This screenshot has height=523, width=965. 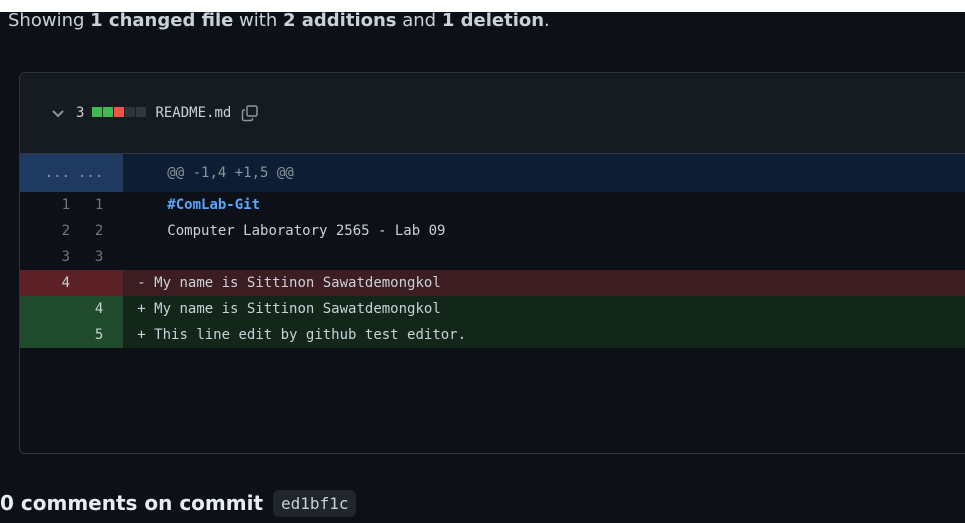 What do you see at coordinates (49, 283) in the screenshot?
I see `line-number-old: 4` at bounding box center [49, 283].